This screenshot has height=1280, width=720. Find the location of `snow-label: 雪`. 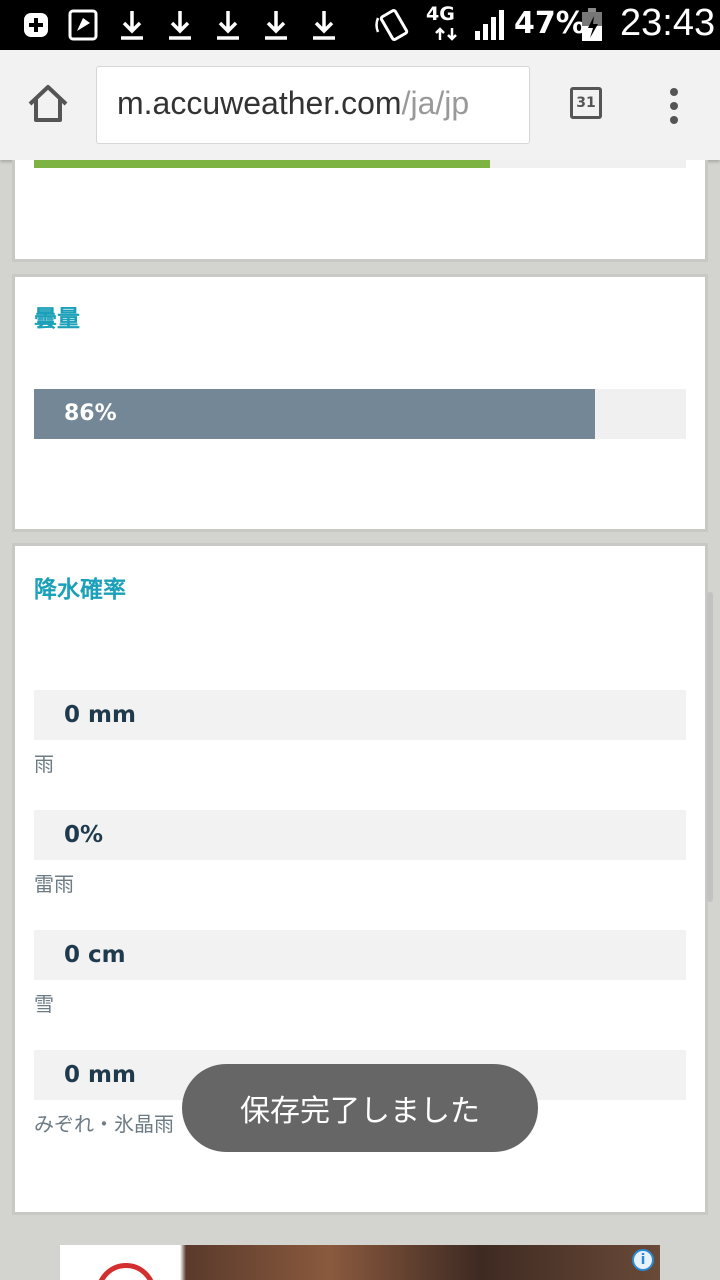

snow-label: 雪 is located at coordinates (44, 1004).